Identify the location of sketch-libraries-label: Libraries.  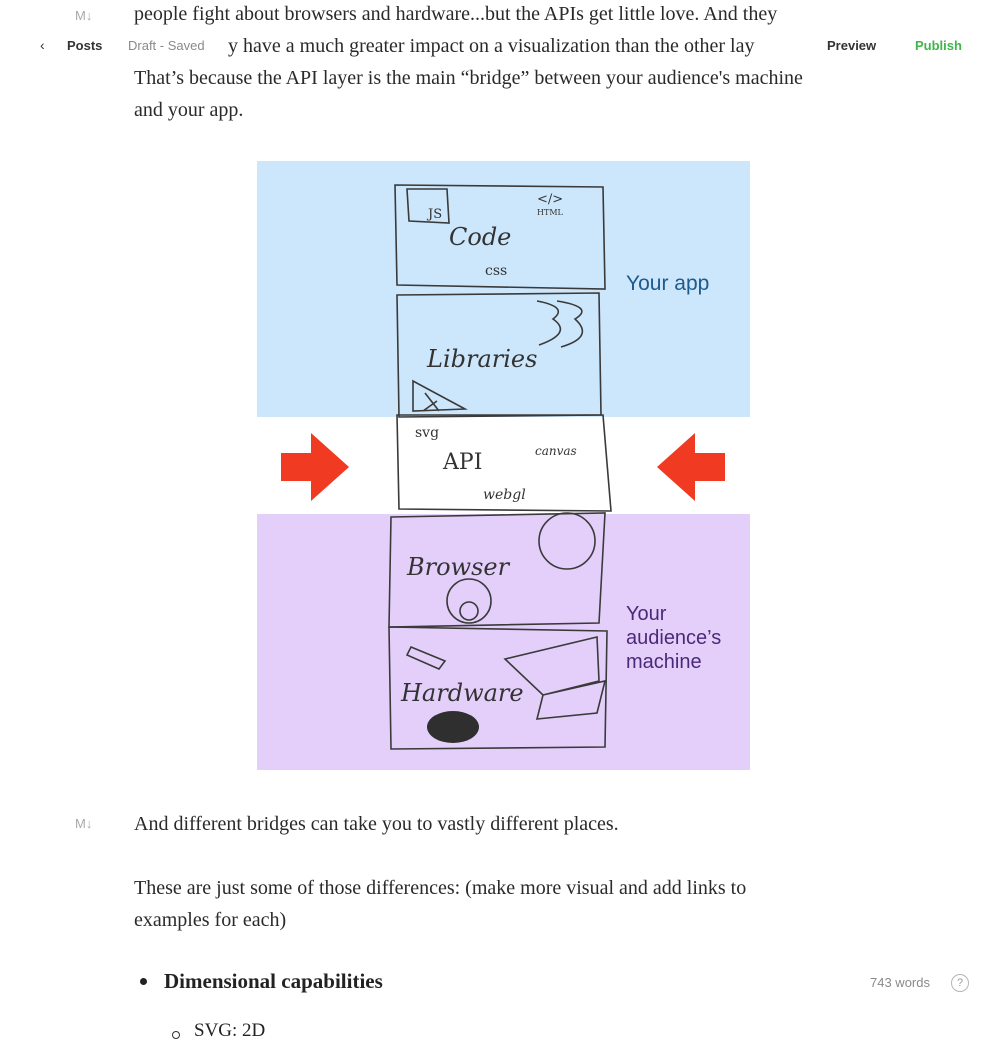
(481, 359).